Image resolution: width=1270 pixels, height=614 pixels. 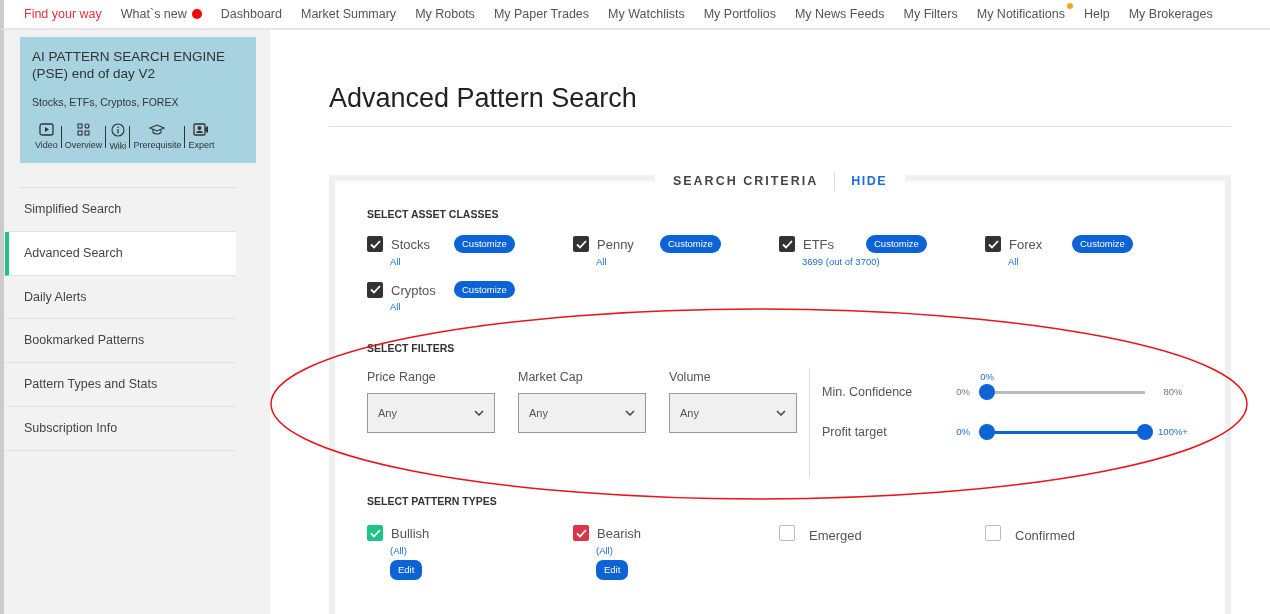 I want to click on nav-link: Dashboard, so click(x=251, y=14).